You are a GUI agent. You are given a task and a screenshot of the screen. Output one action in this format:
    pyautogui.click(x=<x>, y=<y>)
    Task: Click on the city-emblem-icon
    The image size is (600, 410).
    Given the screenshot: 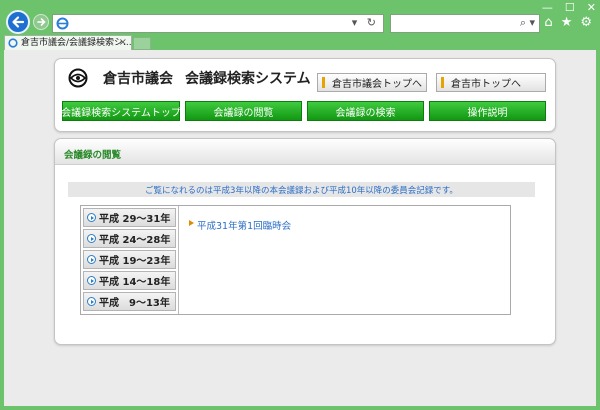 What is the action you would take?
    pyautogui.click(x=78, y=78)
    